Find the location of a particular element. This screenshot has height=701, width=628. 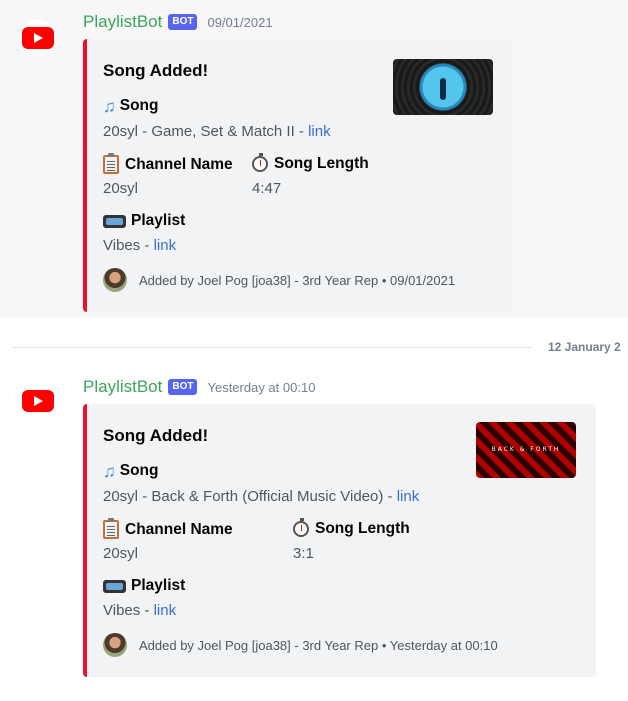

thumbnail-text: BACK & FORTH is located at coordinates (526, 449).